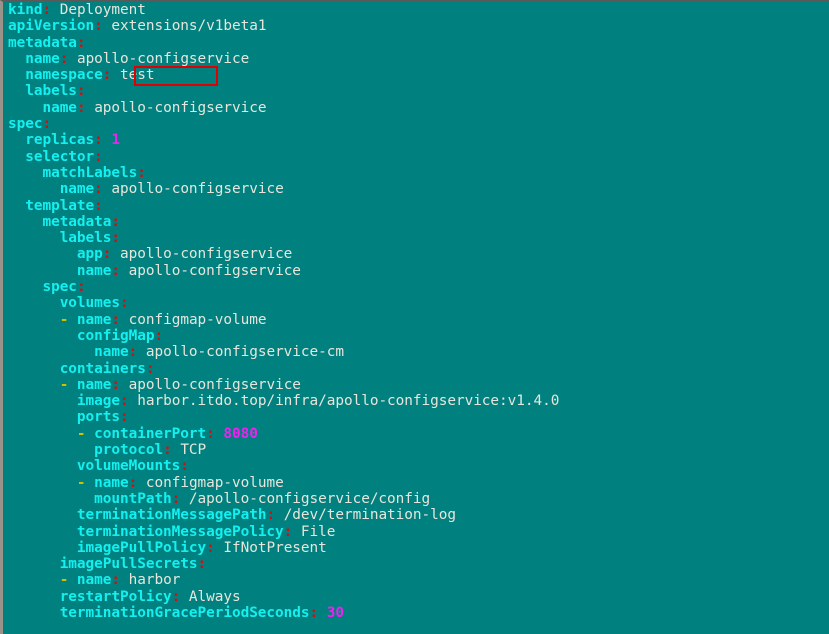 Image resolution: width=829 pixels, height=634 pixels. I want to click on yaml-line: restartPolicy: Always, so click(283, 597).